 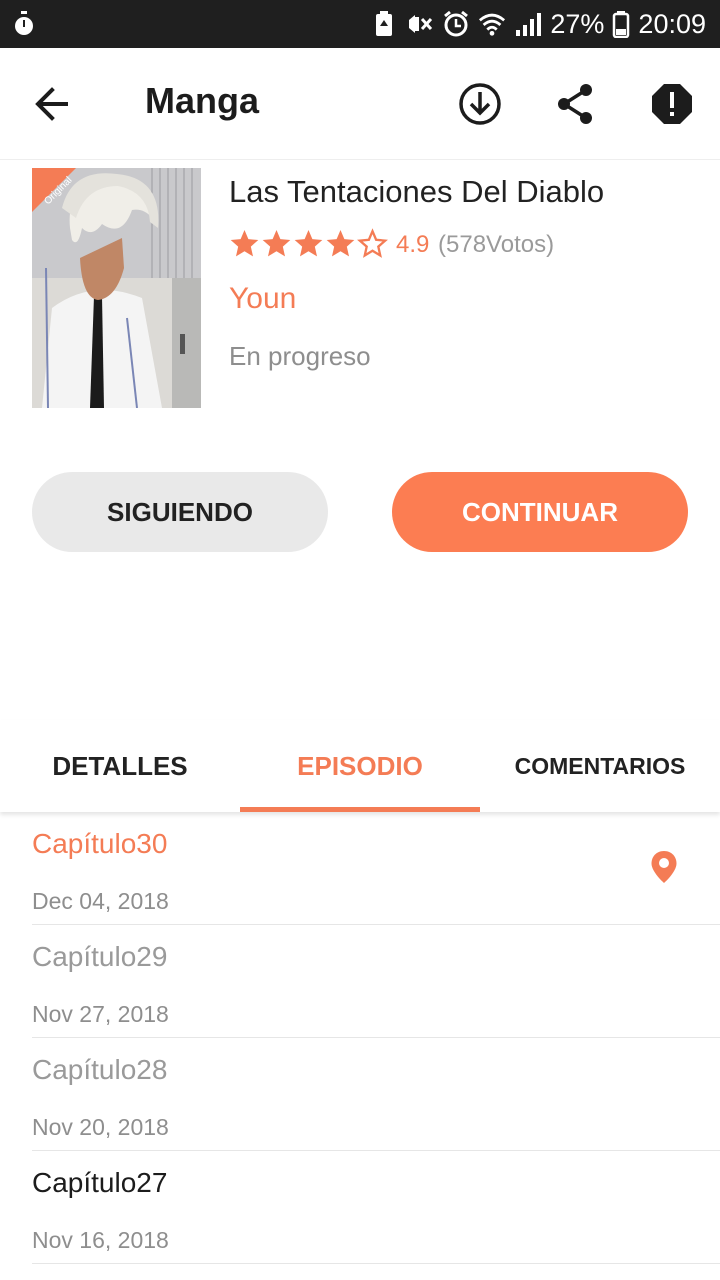 I want to click on row-divider, so click(x=376, y=1263).